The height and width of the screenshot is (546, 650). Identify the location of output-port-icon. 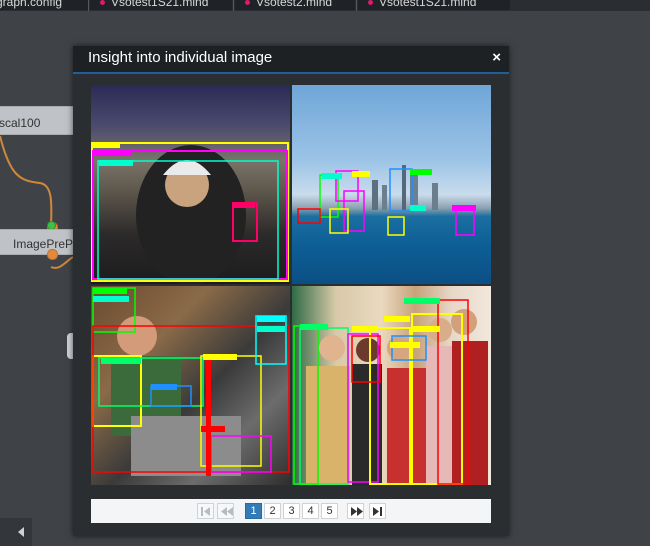
(52, 254).